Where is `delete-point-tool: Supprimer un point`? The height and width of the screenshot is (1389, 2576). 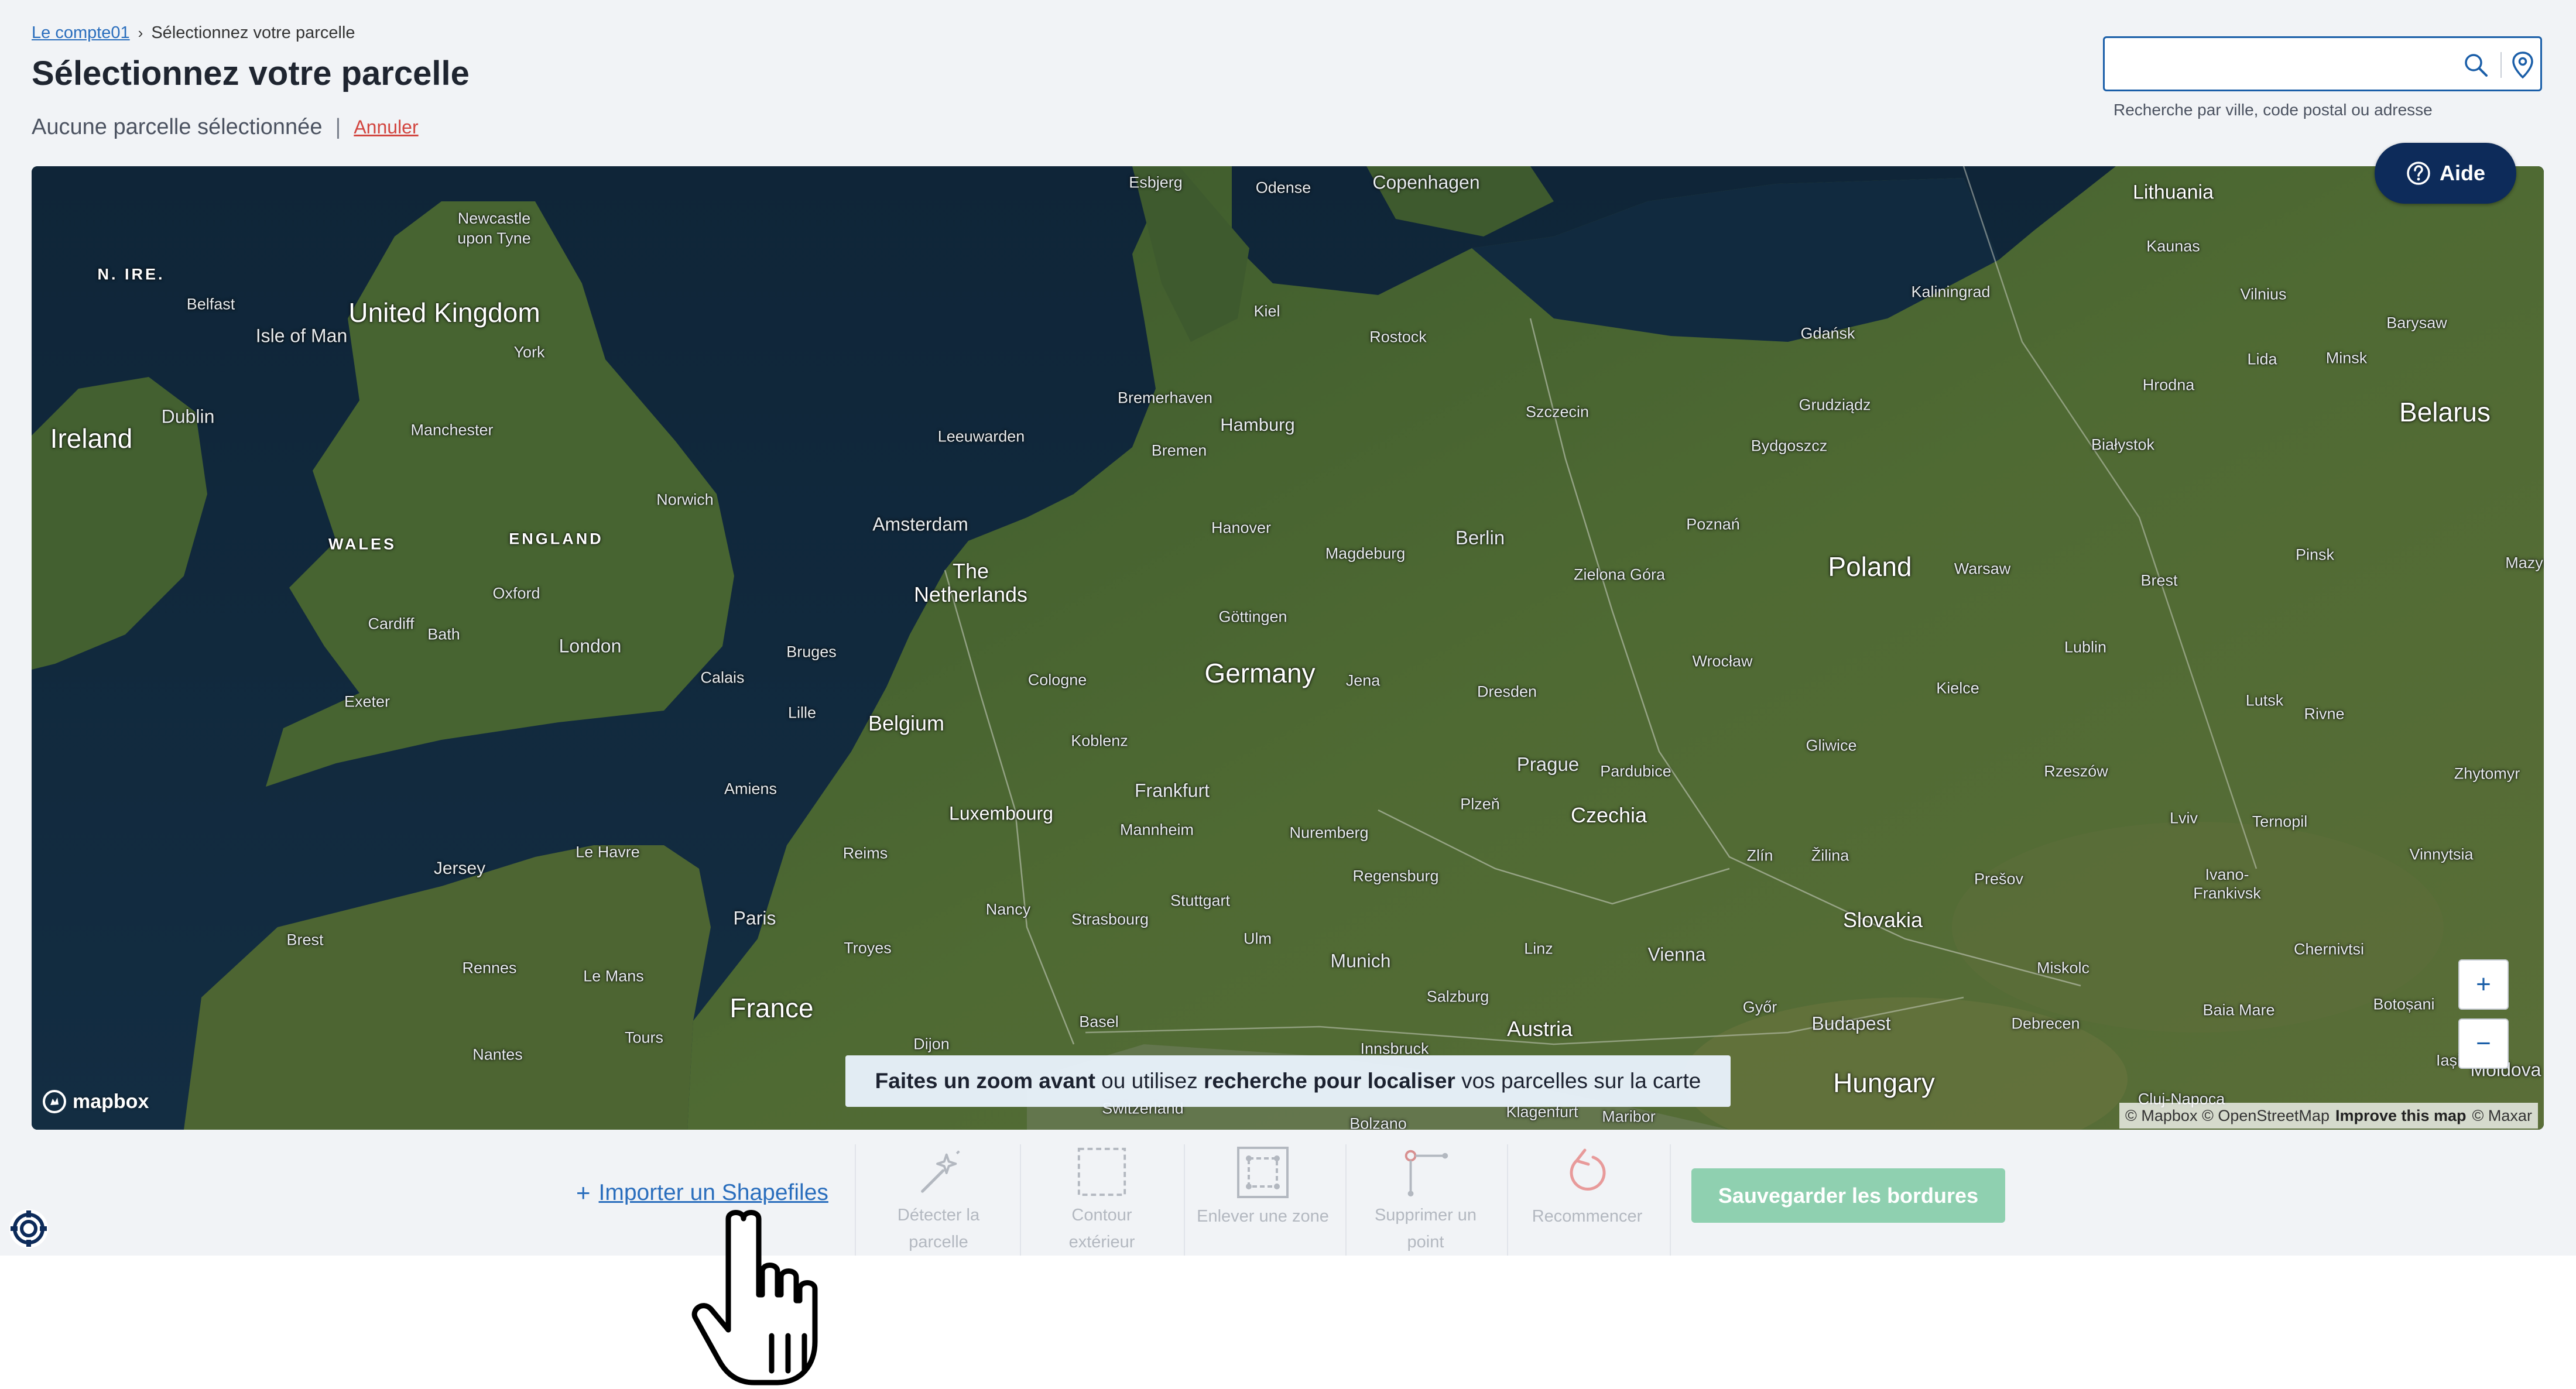 delete-point-tool: Supprimer un point is located at coordinates (1426, 1200).